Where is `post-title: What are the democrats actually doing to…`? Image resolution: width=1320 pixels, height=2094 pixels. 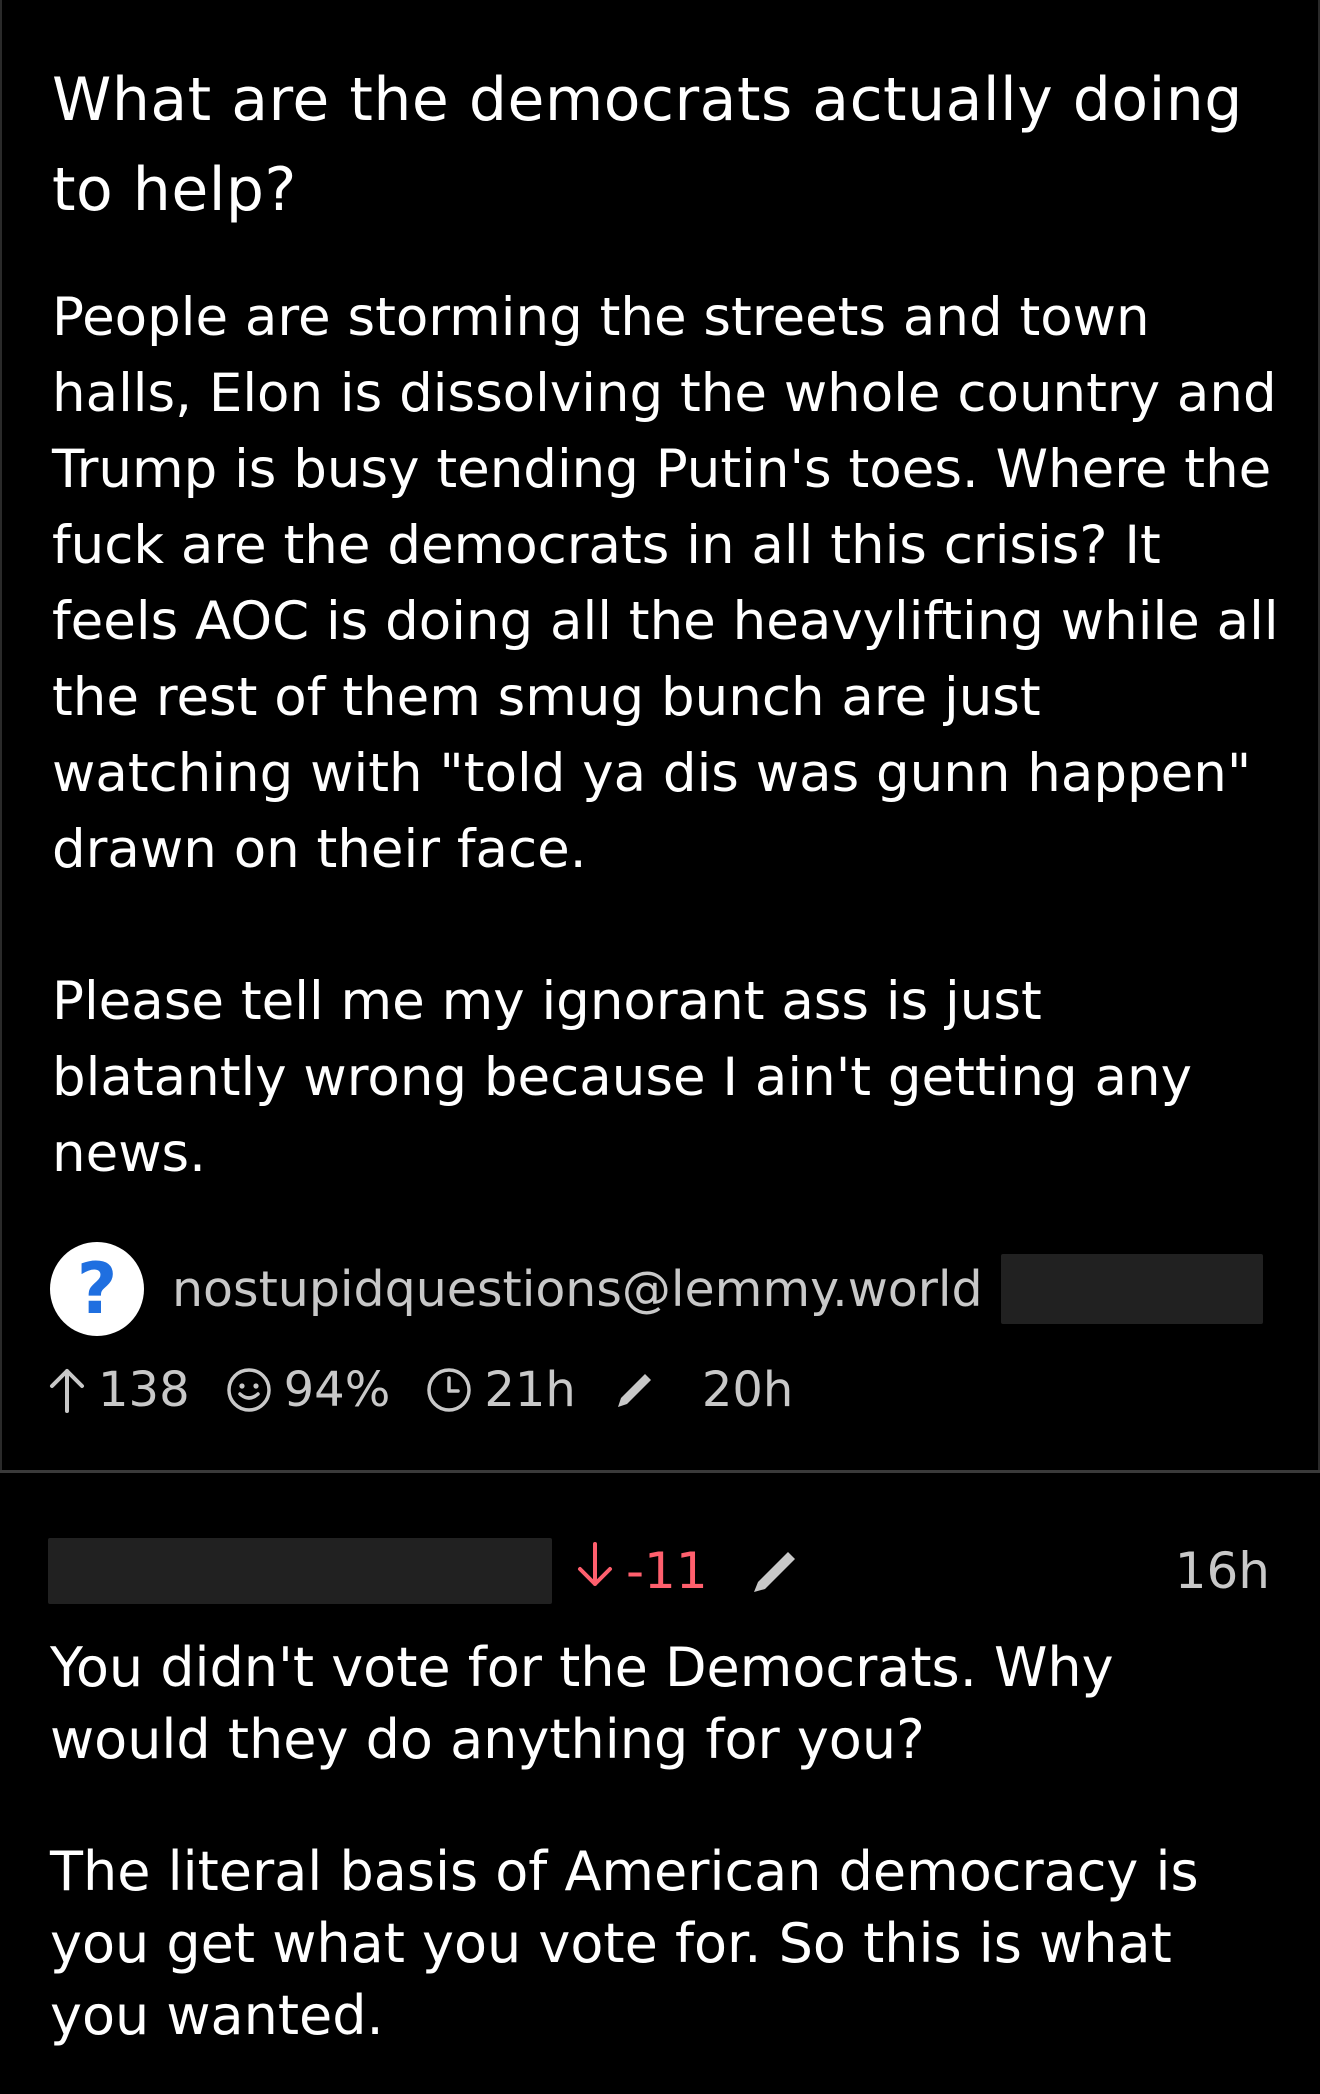 post-title: What are the democrats actually doing to… is located at coordinates (652, 145).